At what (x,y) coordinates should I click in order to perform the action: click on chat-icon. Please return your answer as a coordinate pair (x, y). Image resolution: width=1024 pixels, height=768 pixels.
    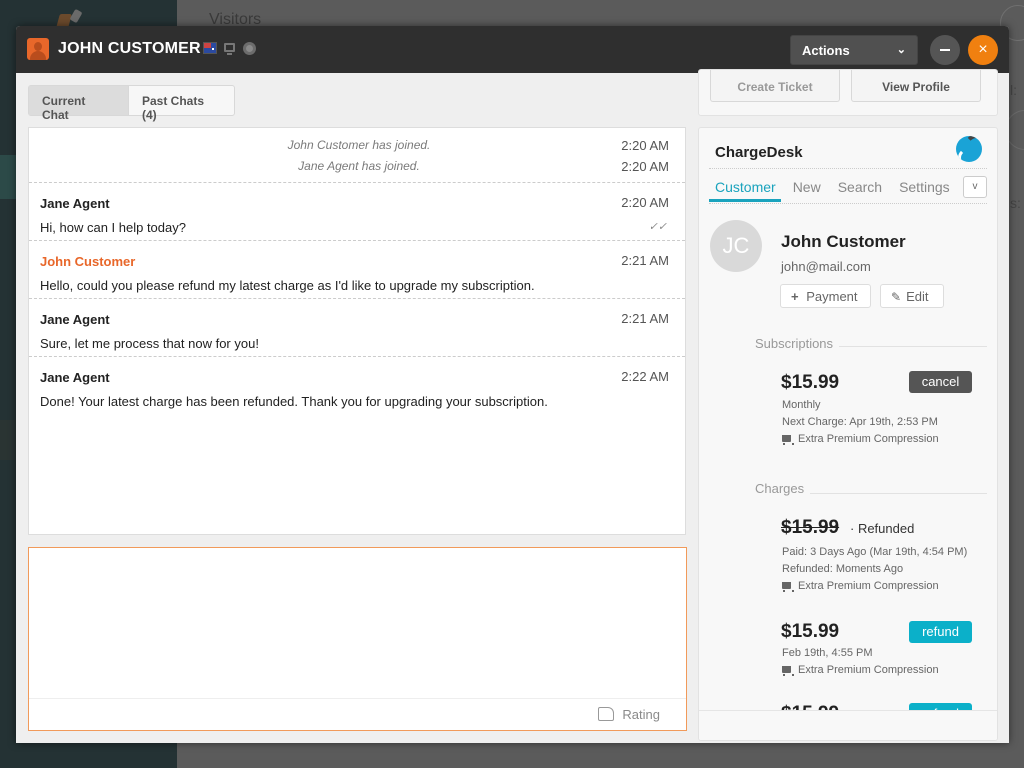
    Looking at the image, I should click on (249, 48).